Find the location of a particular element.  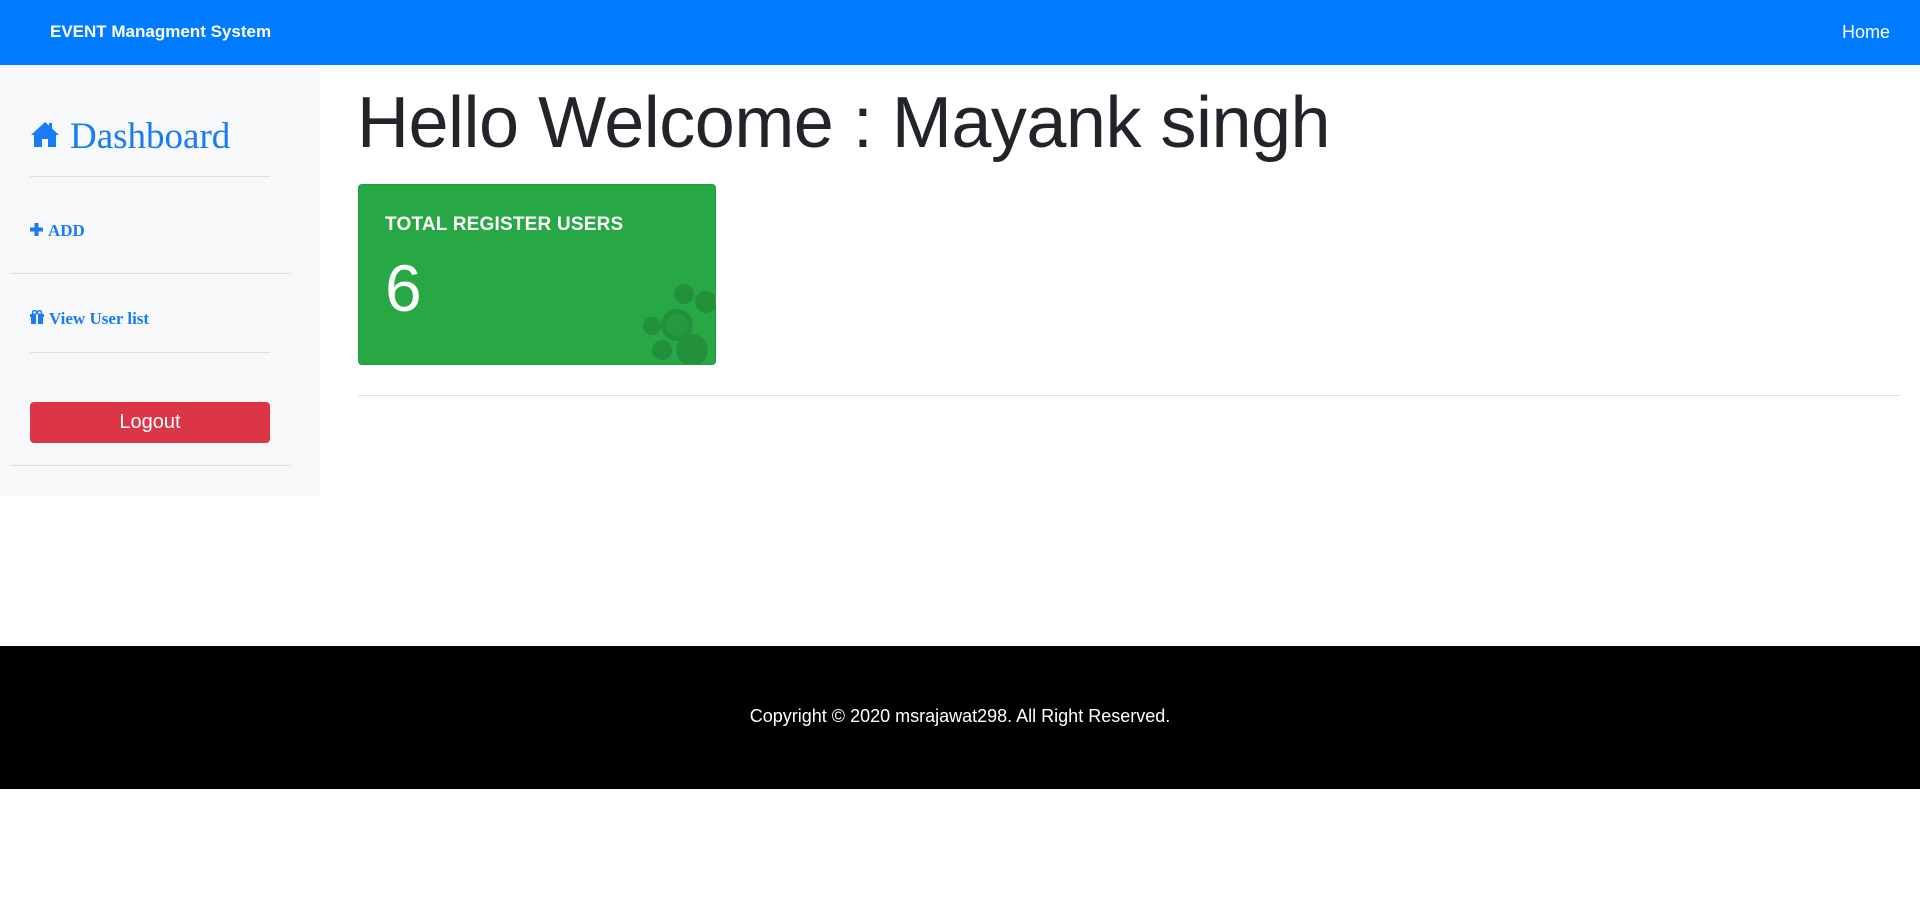

logout-button: Logout is located at coordinates (150, 422).